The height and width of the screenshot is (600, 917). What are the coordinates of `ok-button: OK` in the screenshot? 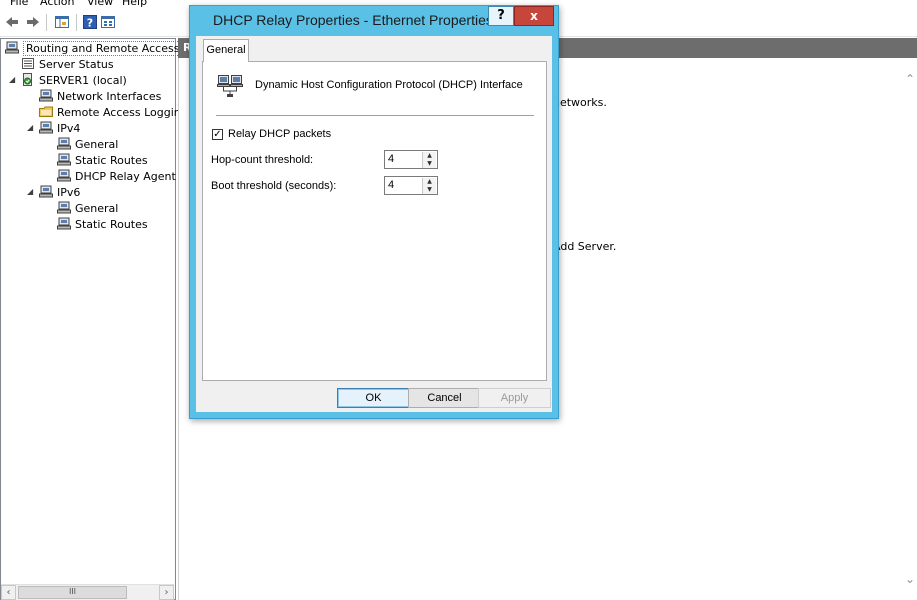 It's located at (373, 398).